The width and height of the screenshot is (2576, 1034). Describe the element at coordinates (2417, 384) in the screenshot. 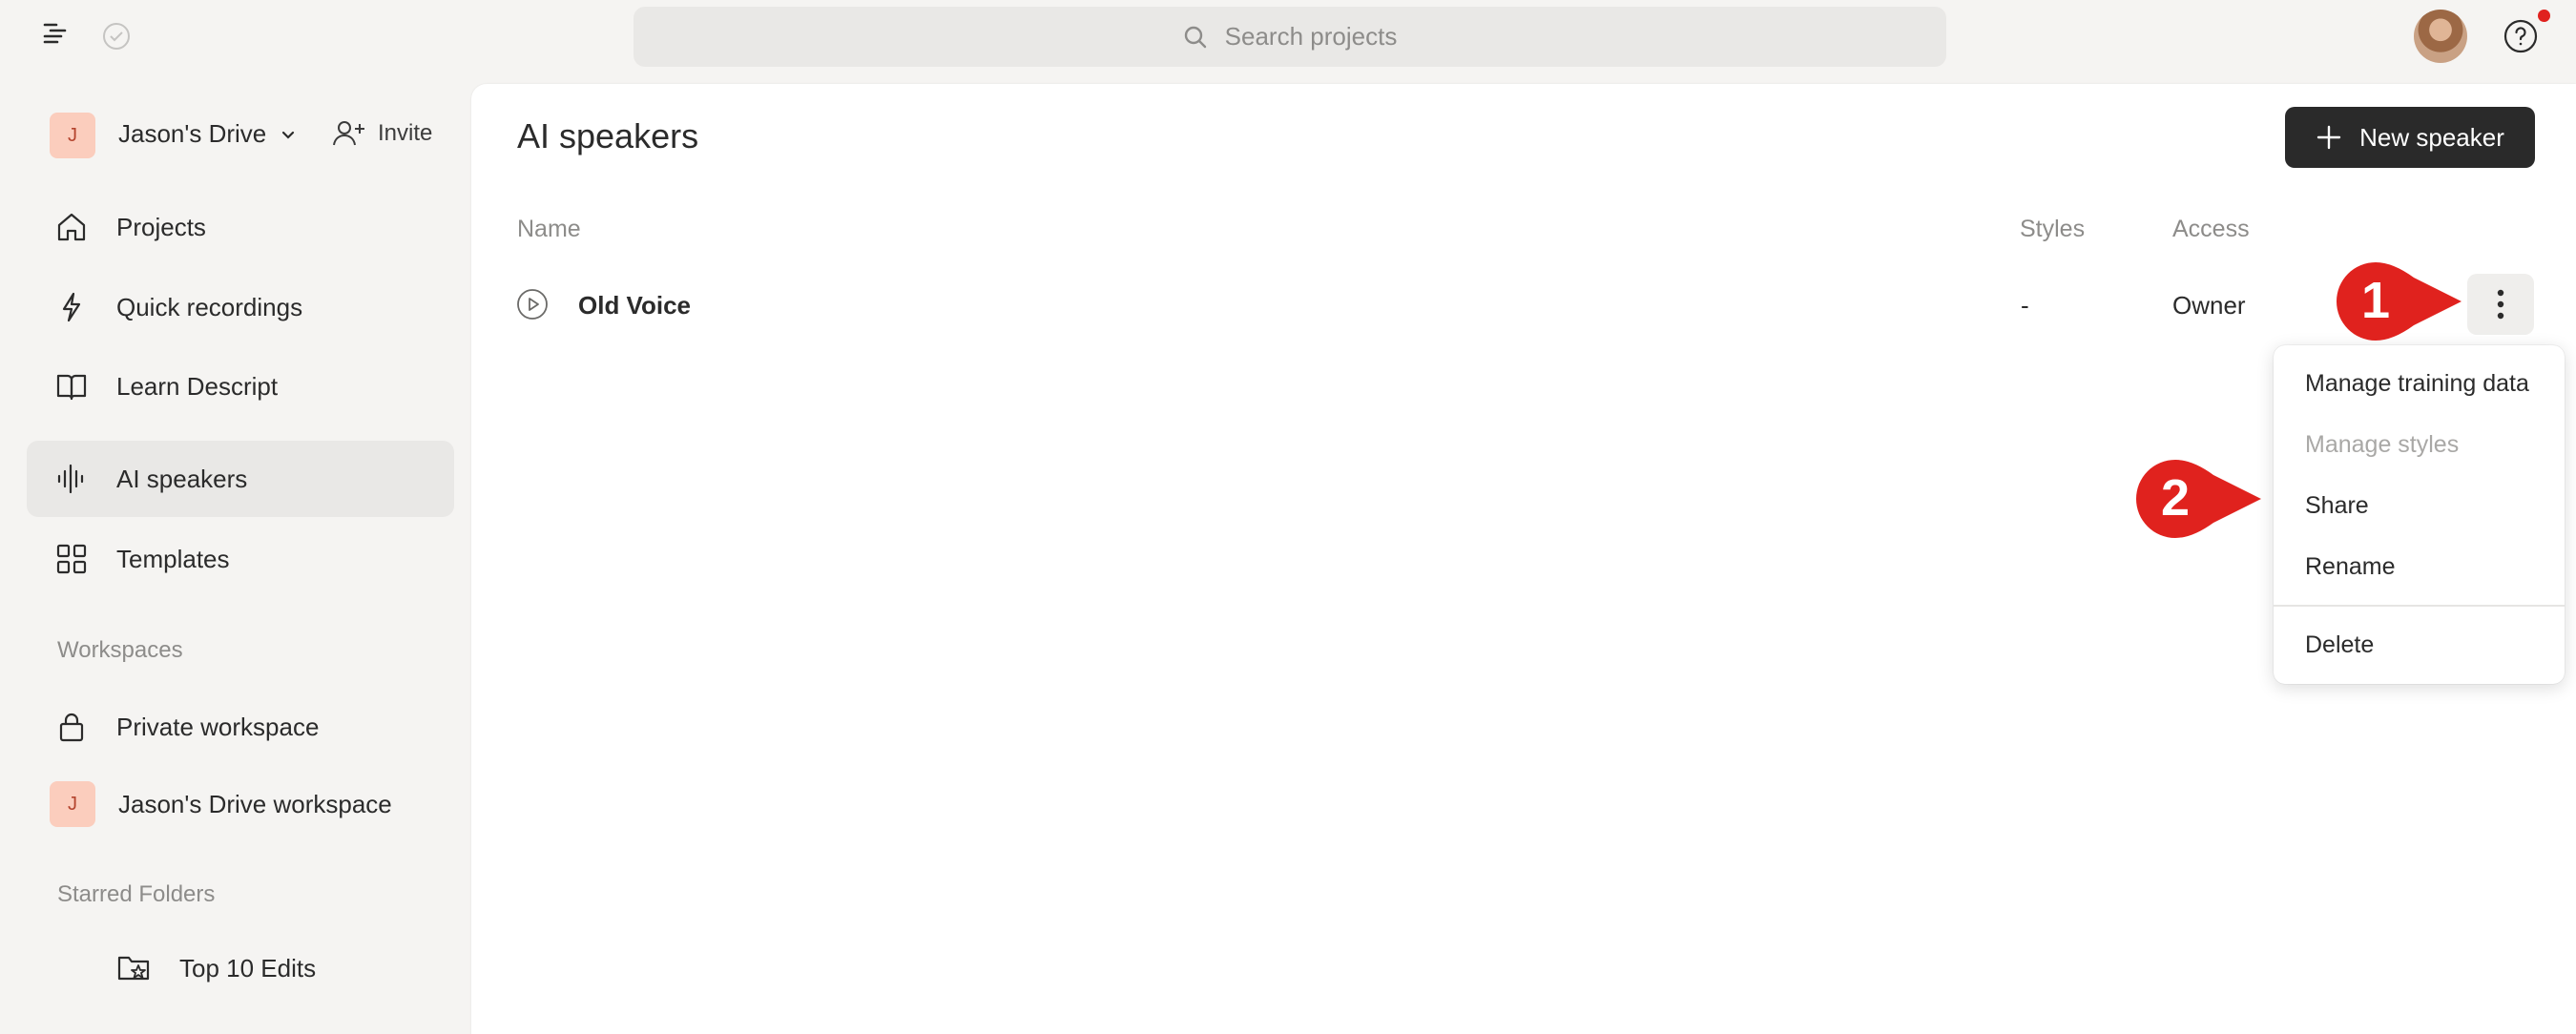

I see `menu-item-manage-training-data: Manage training data` at that location.